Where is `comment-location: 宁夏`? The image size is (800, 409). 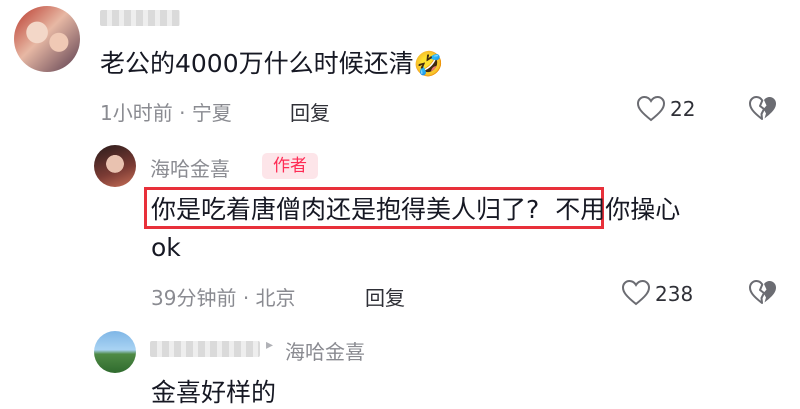
comment-location: 宁夏 is located at coordinates (211, 113).